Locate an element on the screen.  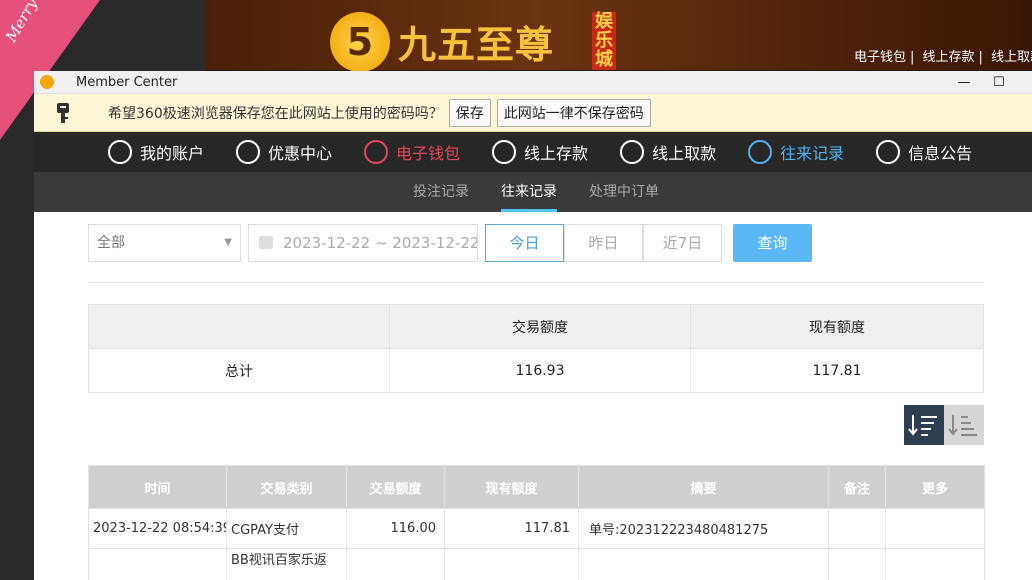
cell-balance is located at coordinates (511, 564).